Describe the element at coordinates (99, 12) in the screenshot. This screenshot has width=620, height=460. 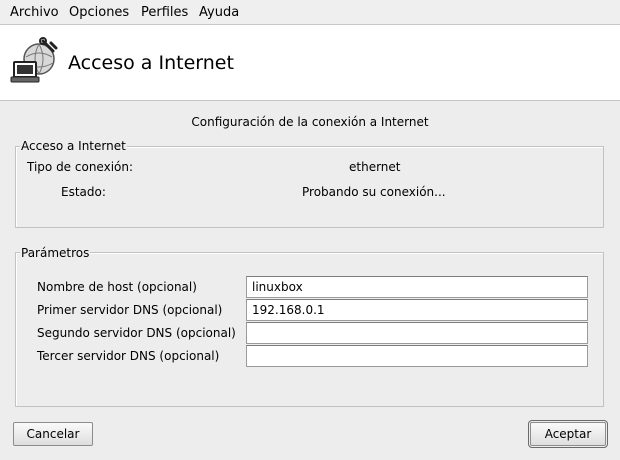
I see `menu-opciones: Opciones` at that location.